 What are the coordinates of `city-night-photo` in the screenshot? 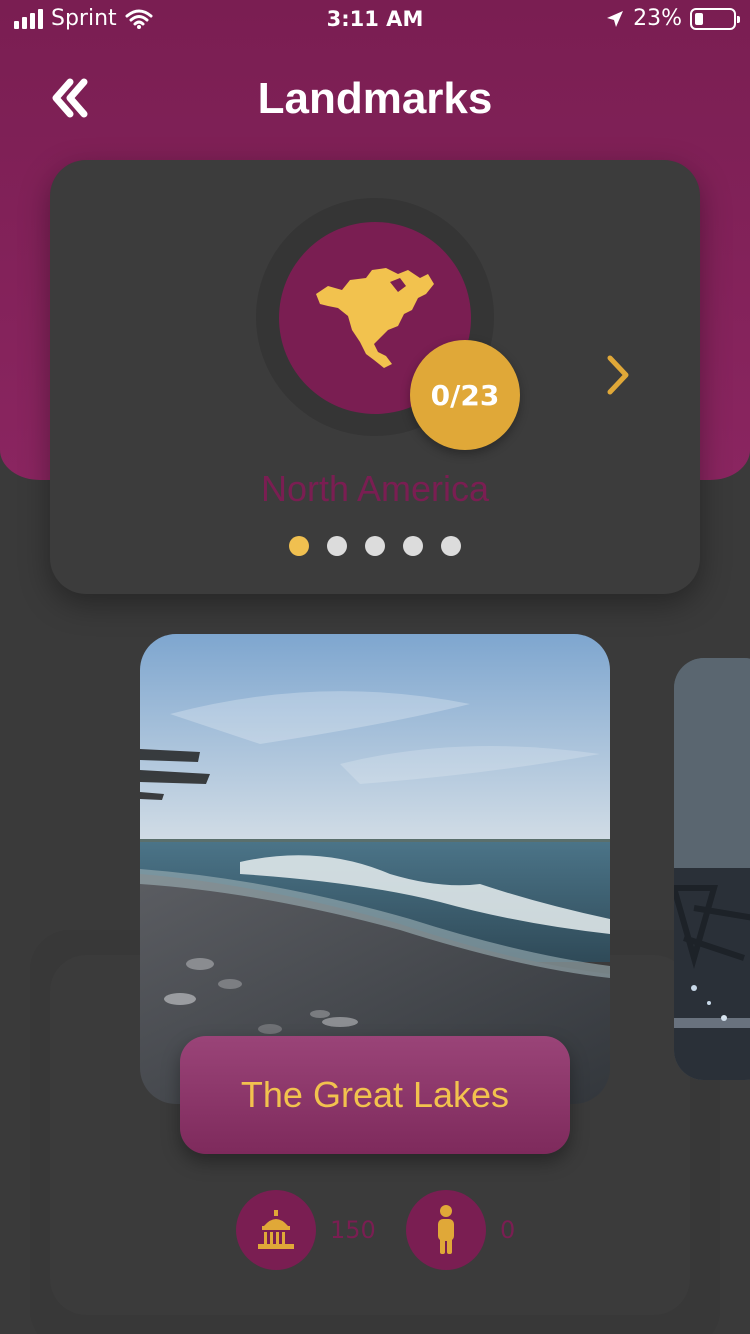 It's located at (712, 869).